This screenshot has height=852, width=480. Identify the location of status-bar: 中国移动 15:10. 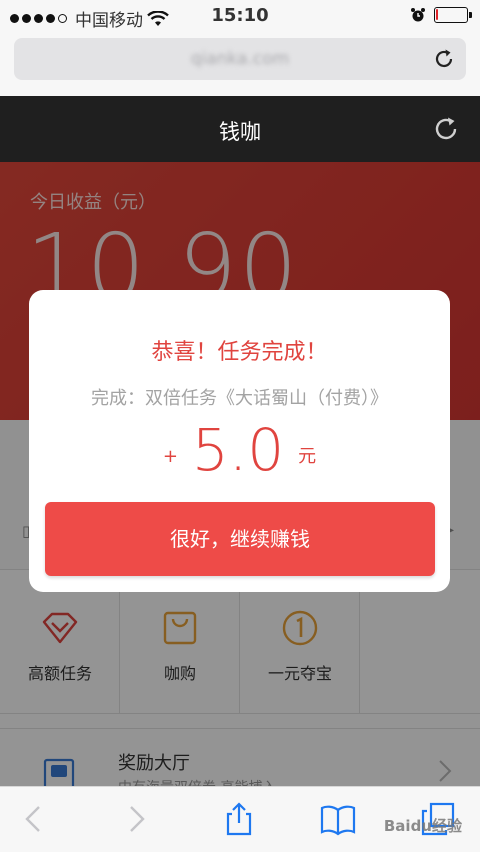
(240, 16).